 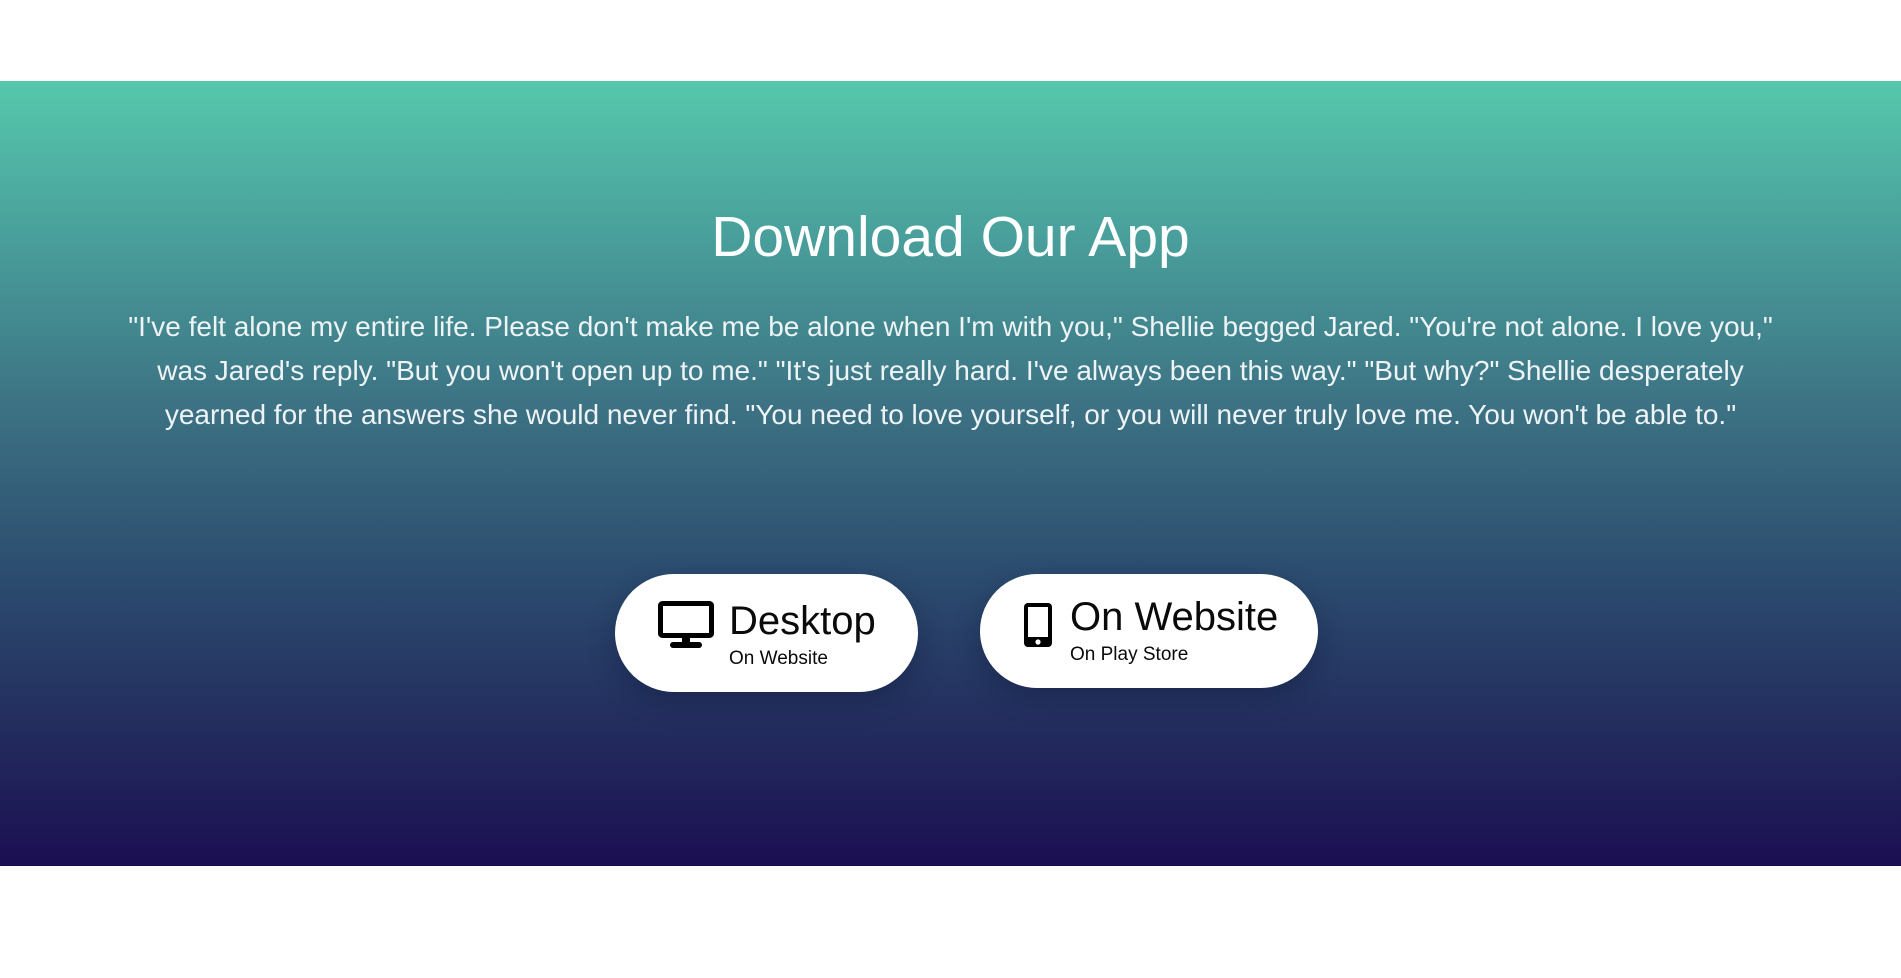 I want to click on mobile-download-button: On Website On Play Store, so click(x=1149, y=631).